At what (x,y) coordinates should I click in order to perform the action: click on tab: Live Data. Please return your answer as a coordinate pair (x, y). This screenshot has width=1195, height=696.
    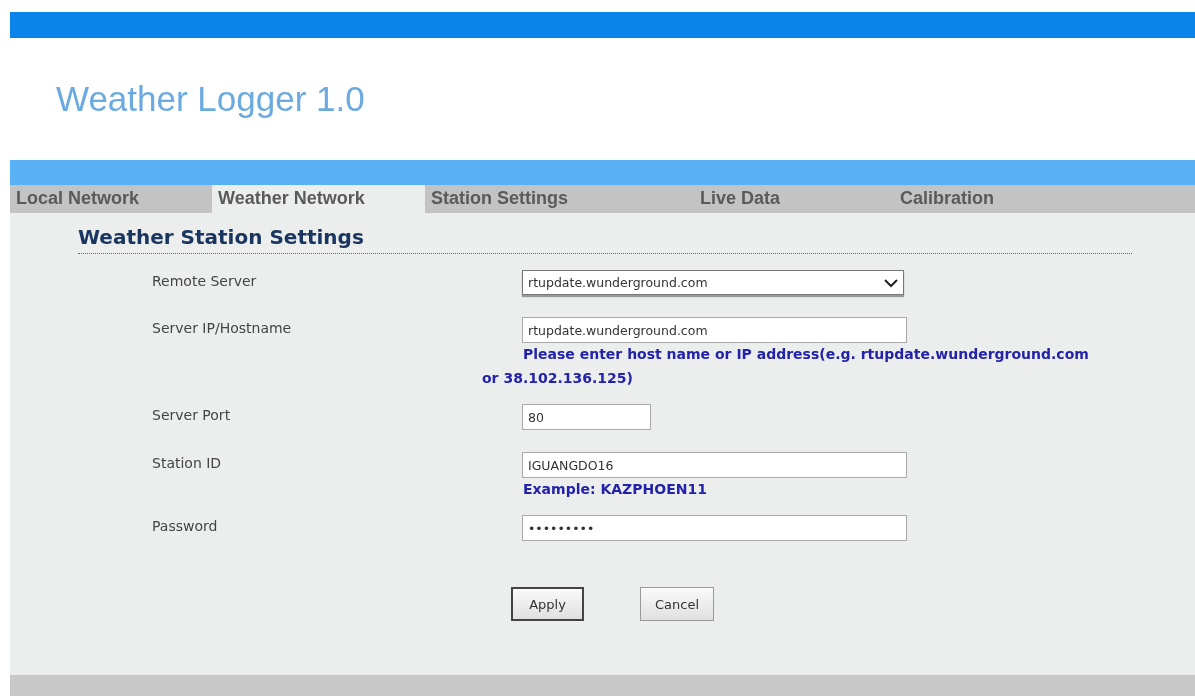
    Looking at the image, I should click on (740, 199).